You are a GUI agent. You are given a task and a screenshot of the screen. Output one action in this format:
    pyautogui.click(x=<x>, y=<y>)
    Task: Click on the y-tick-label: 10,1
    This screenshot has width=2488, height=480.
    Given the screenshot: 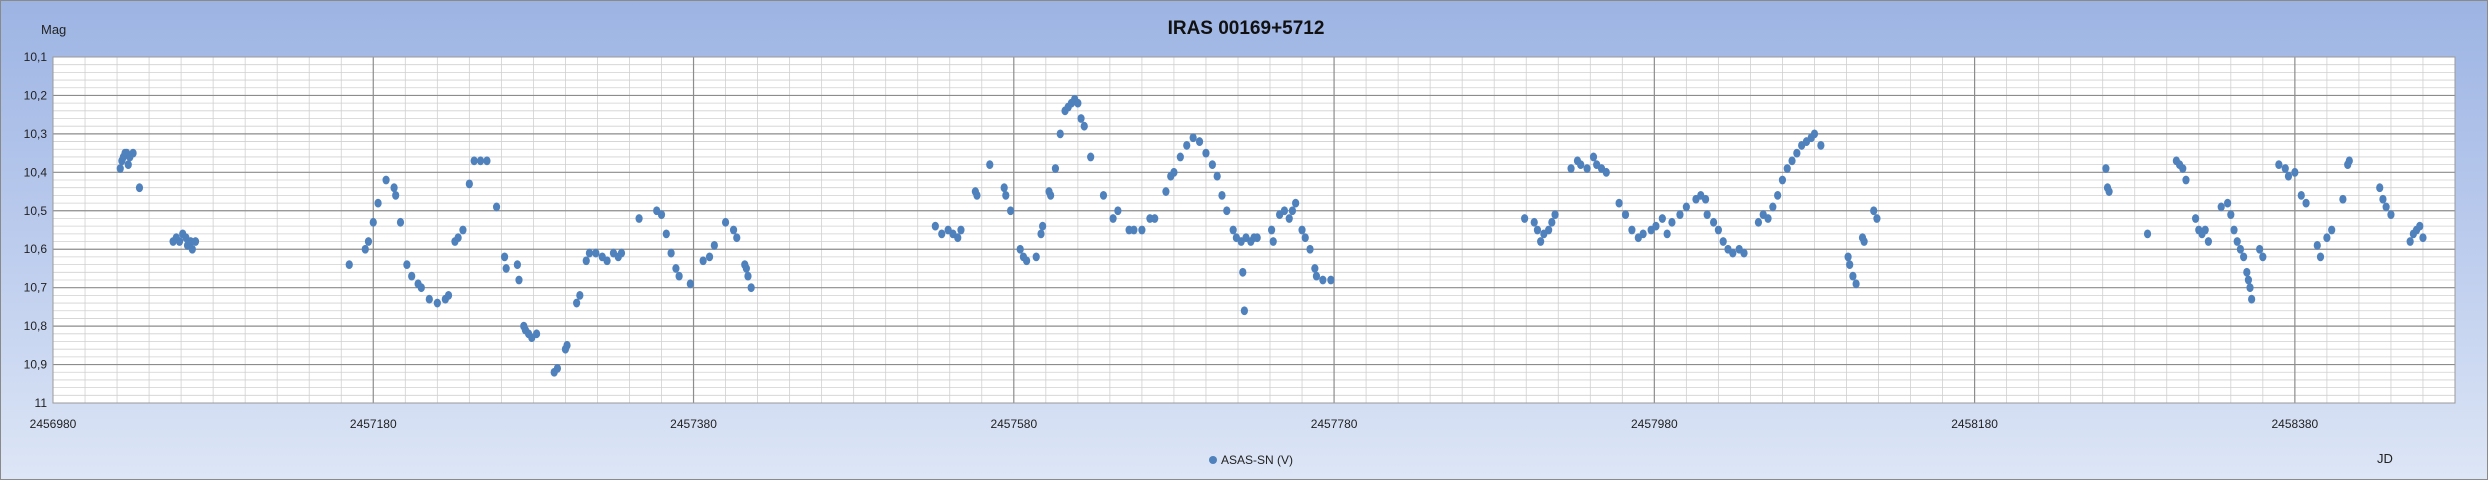 What is the action you would take?
    pyautogui.click(x=36, y=57)
    